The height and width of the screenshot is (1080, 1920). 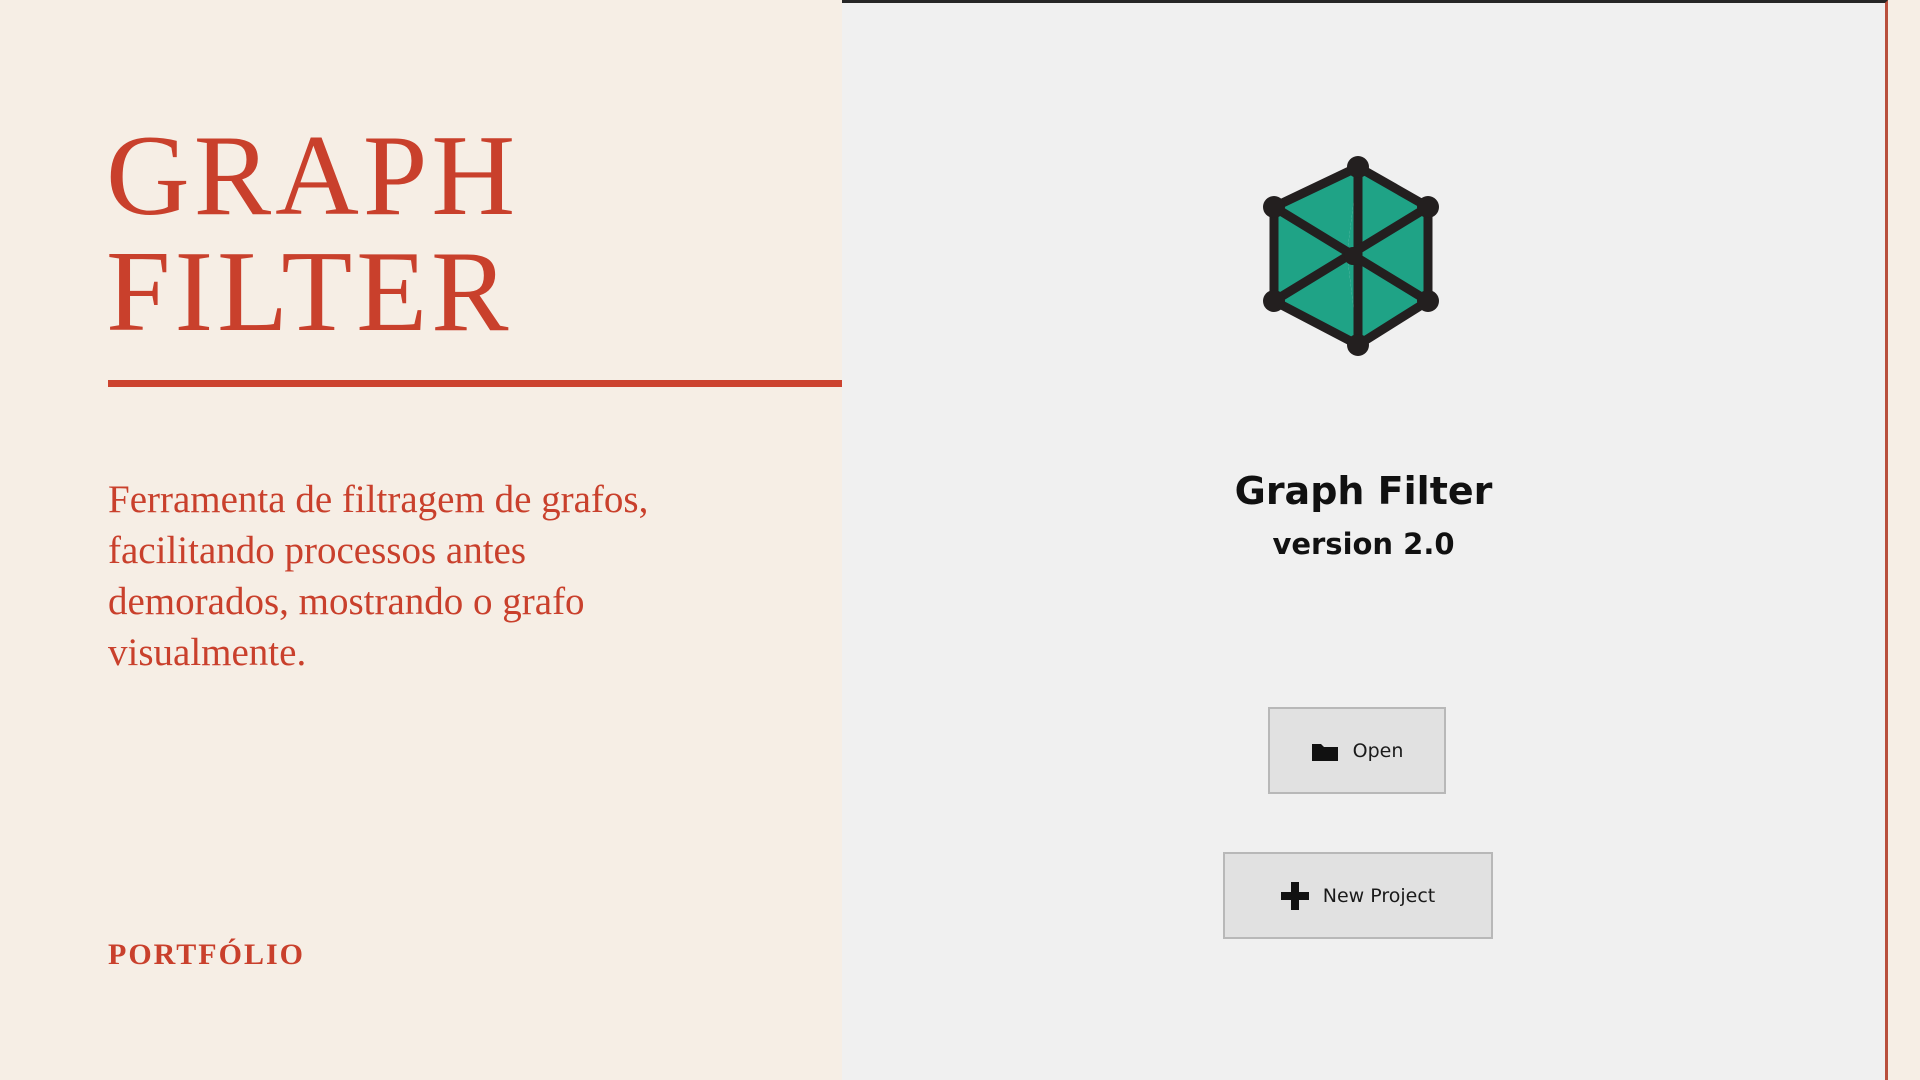 I want to click on folder-icon, so click(x=1325, y=751).